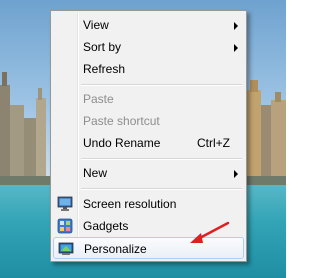 Image resolution: width=320 pixels, height=278 pixels. What do you see at coordinates (122, 143) in the screenshot?
I see `menu-item-undo-rename-label: Undo Rename` at bounding box center [122, 143].